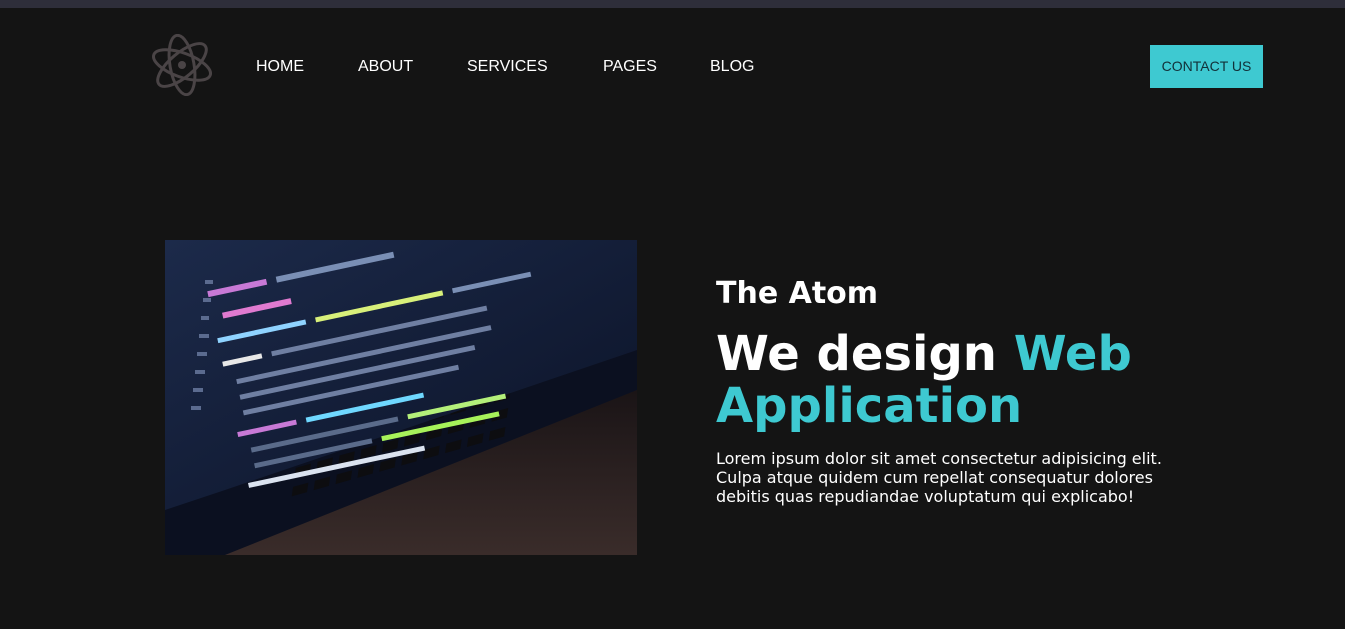 This screenshot has height=629, width=1345. What do you see at coordinates (385, 67) in the screenshot?
I see `nav-about: ABOUT` at bounding box center [385, 67].